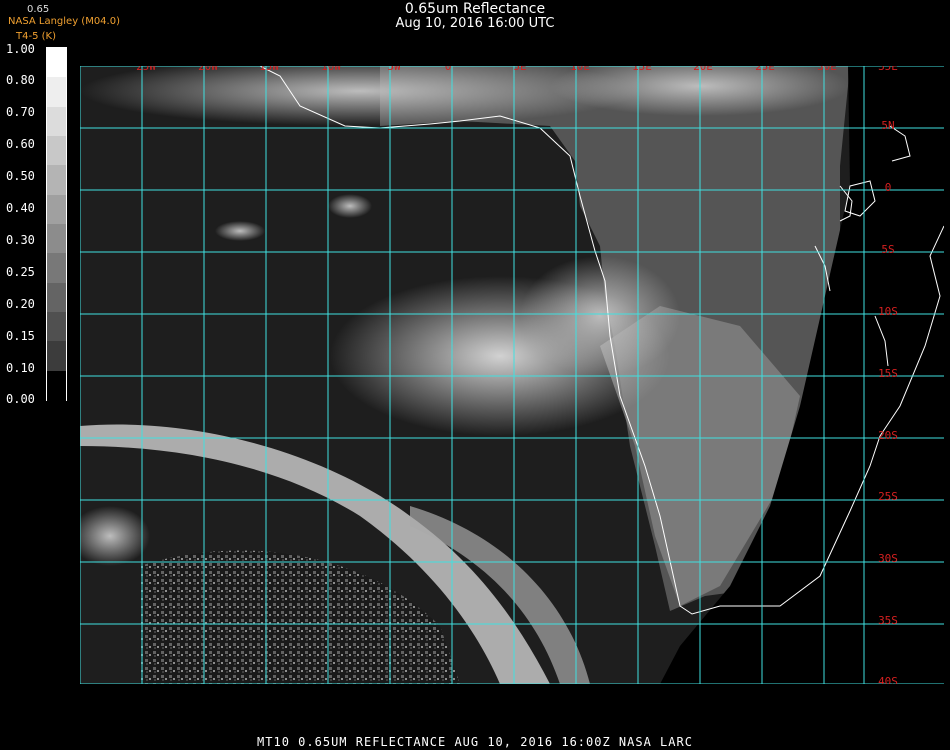 This screenshot has width=950, height=750. I want to click on latitude-label: 0, so click(888, 187).